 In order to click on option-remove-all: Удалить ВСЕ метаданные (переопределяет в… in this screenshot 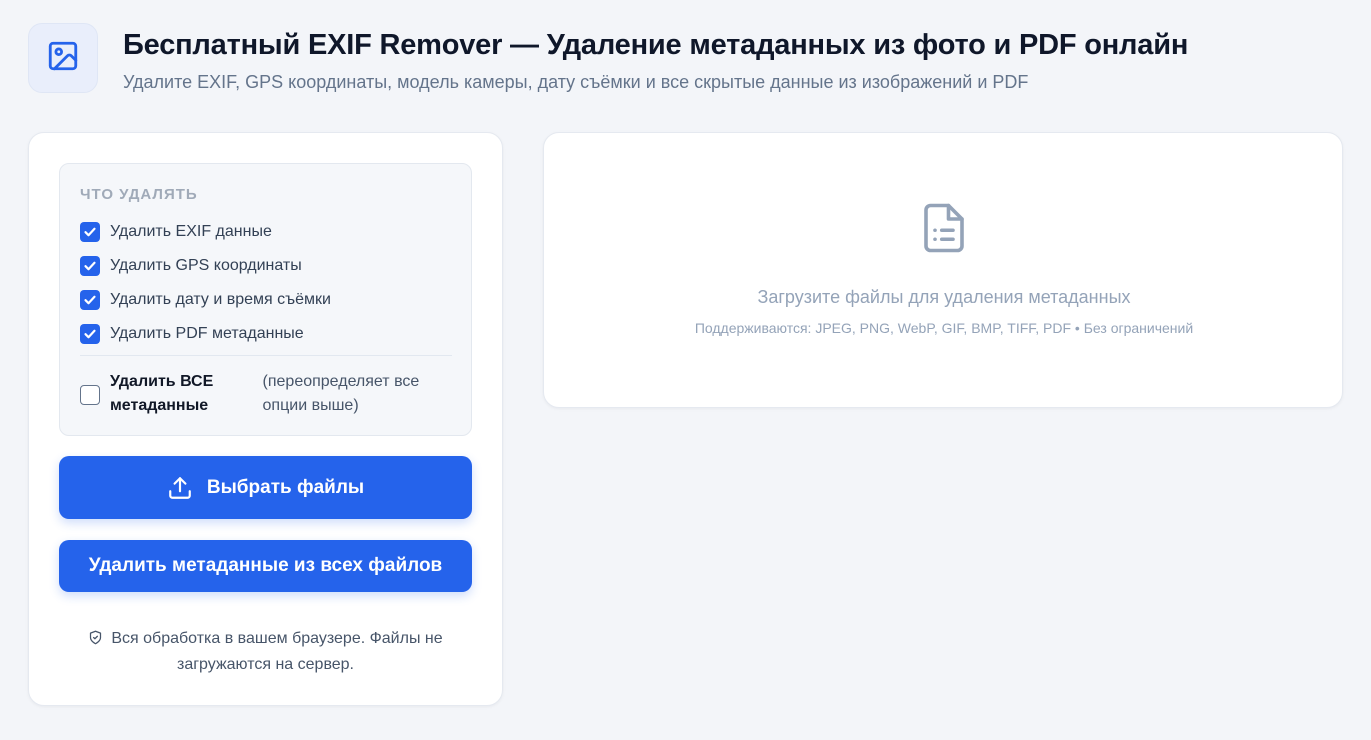, I will do `click(266, 394)`.